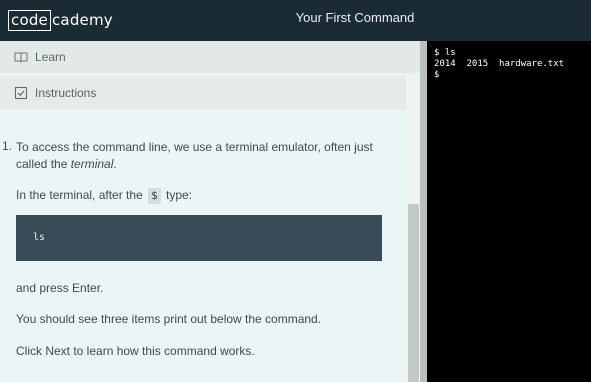 Image resolution: width=591 pixels, height=382 pixels. I want to click on panel-divider, so click(423, 211).